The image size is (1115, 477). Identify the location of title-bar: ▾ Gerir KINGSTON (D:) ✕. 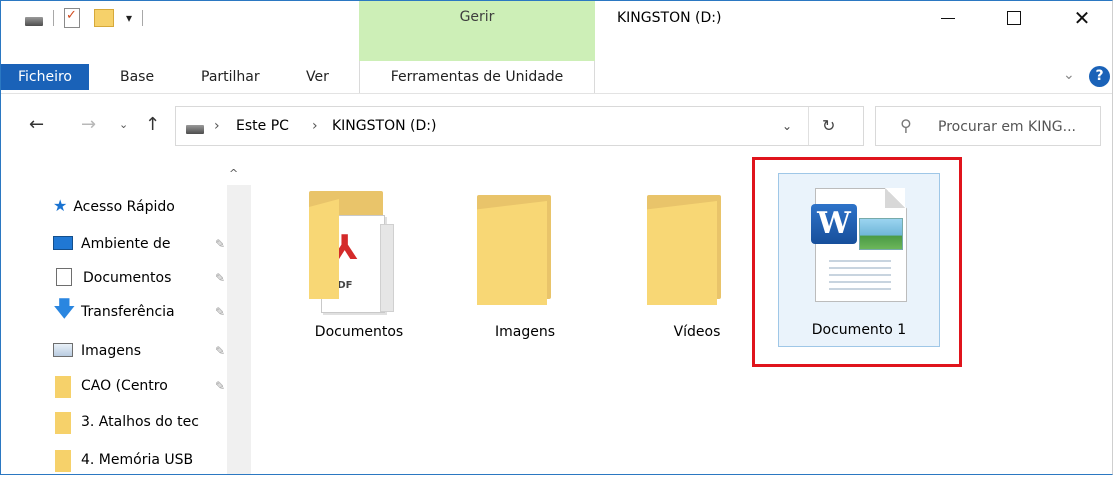
(556, 31).